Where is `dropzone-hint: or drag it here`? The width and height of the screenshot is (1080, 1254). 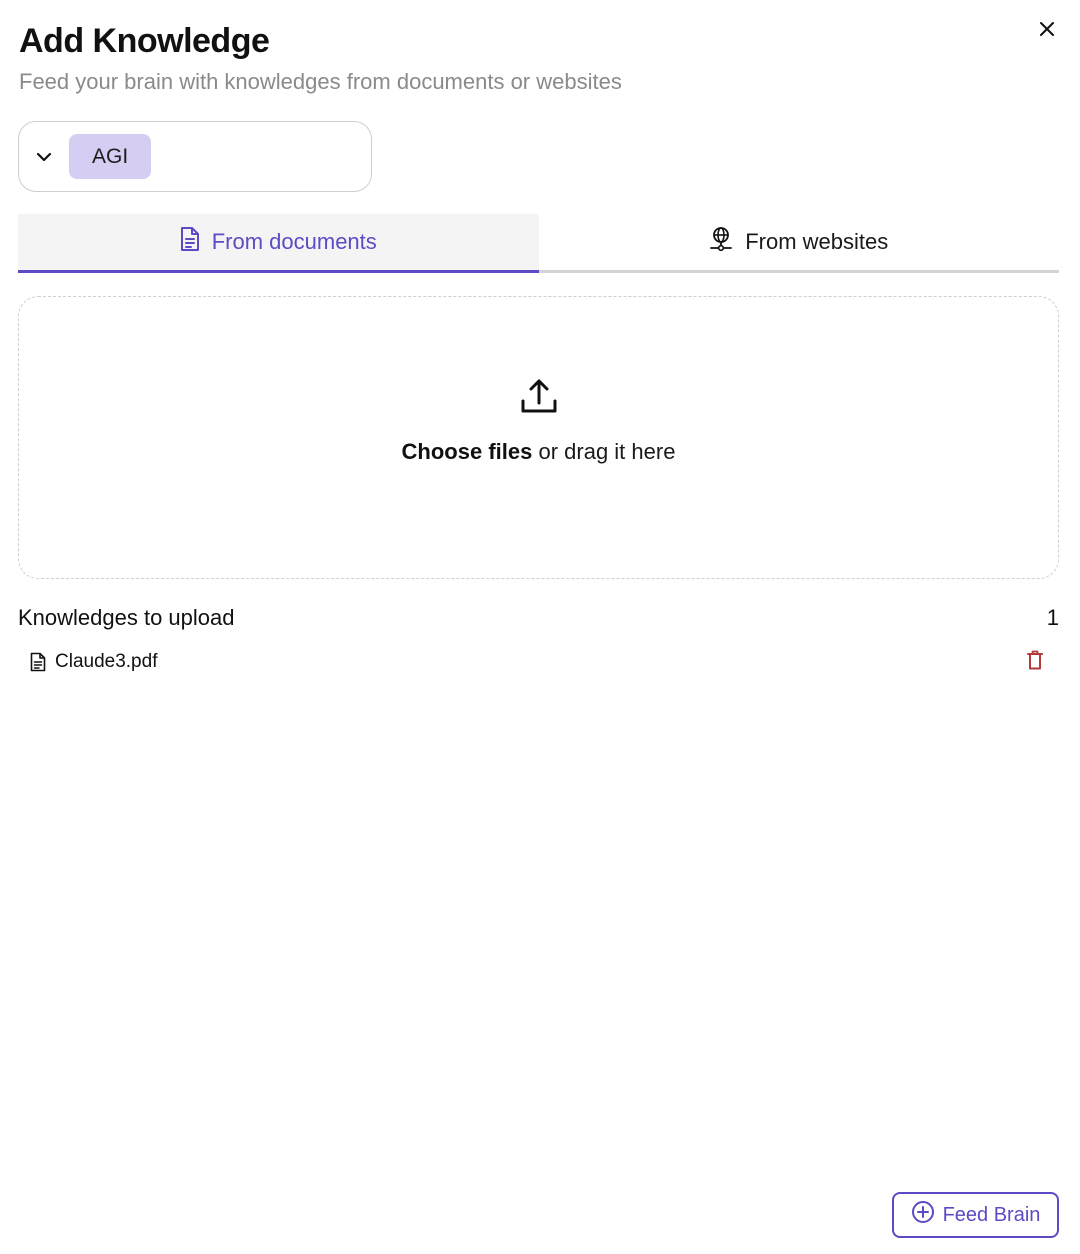 dropzone-hint: or drag it here is located at coordinates (604, 451).